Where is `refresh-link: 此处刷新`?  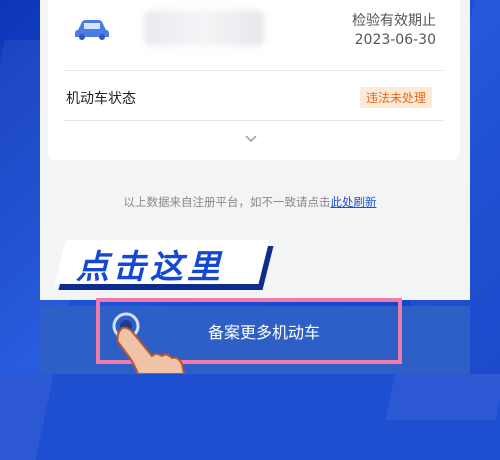
refresh-link: 此处刷新 is located at coordinates (354, 202).